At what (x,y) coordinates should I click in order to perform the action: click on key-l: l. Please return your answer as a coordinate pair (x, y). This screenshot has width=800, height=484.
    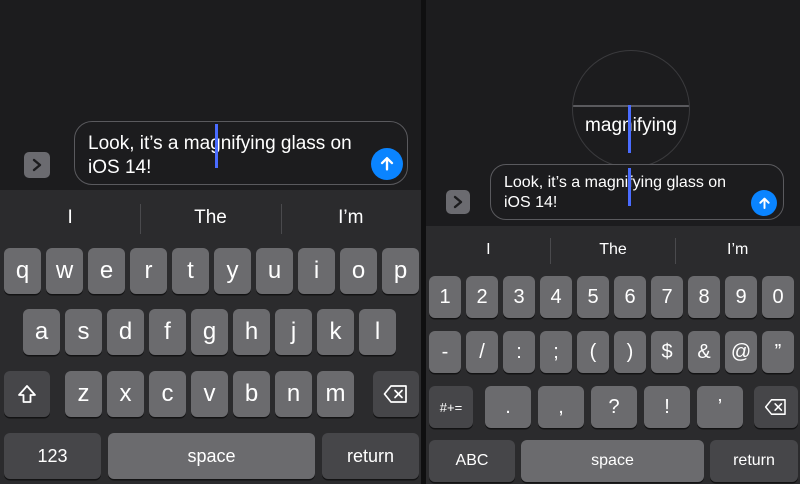
    Looking at the image, I should click on (377, 332).